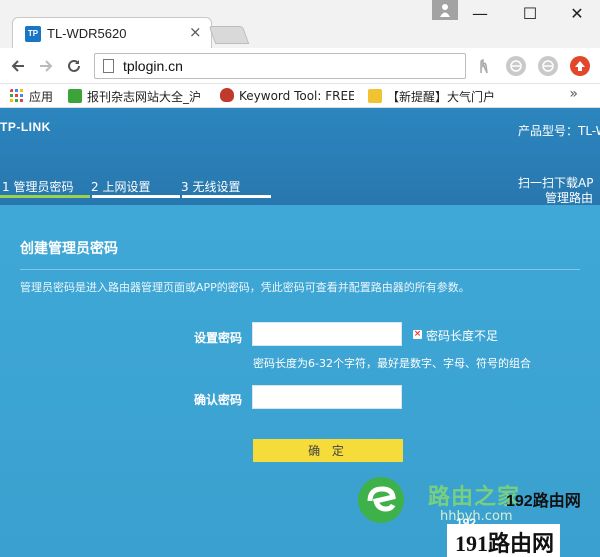 This screenshot has height=557, width=600. I want to click on step-progress-active, so click(45, 196).